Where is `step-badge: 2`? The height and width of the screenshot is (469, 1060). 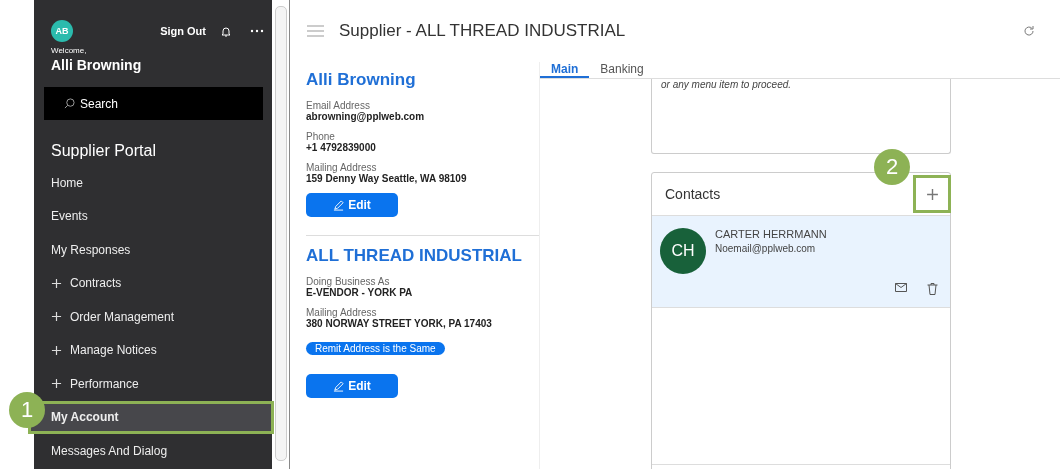 step-badge: 2 is located at coordinates (892, 167).